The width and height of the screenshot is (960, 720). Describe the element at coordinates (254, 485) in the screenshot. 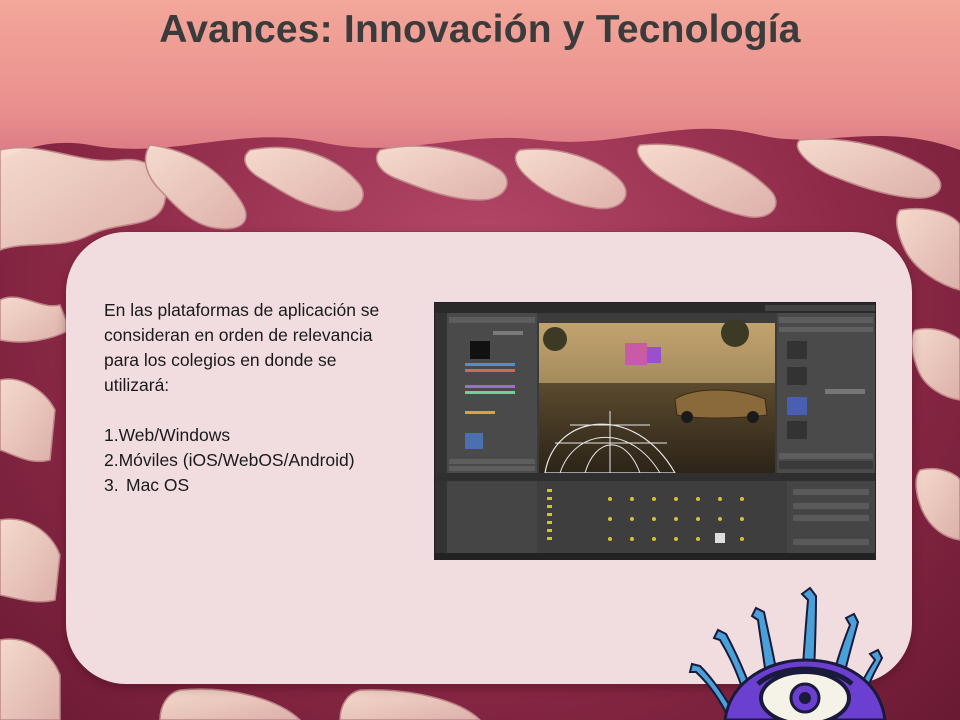

I see `list-item: 3. Mac OS` at that location.